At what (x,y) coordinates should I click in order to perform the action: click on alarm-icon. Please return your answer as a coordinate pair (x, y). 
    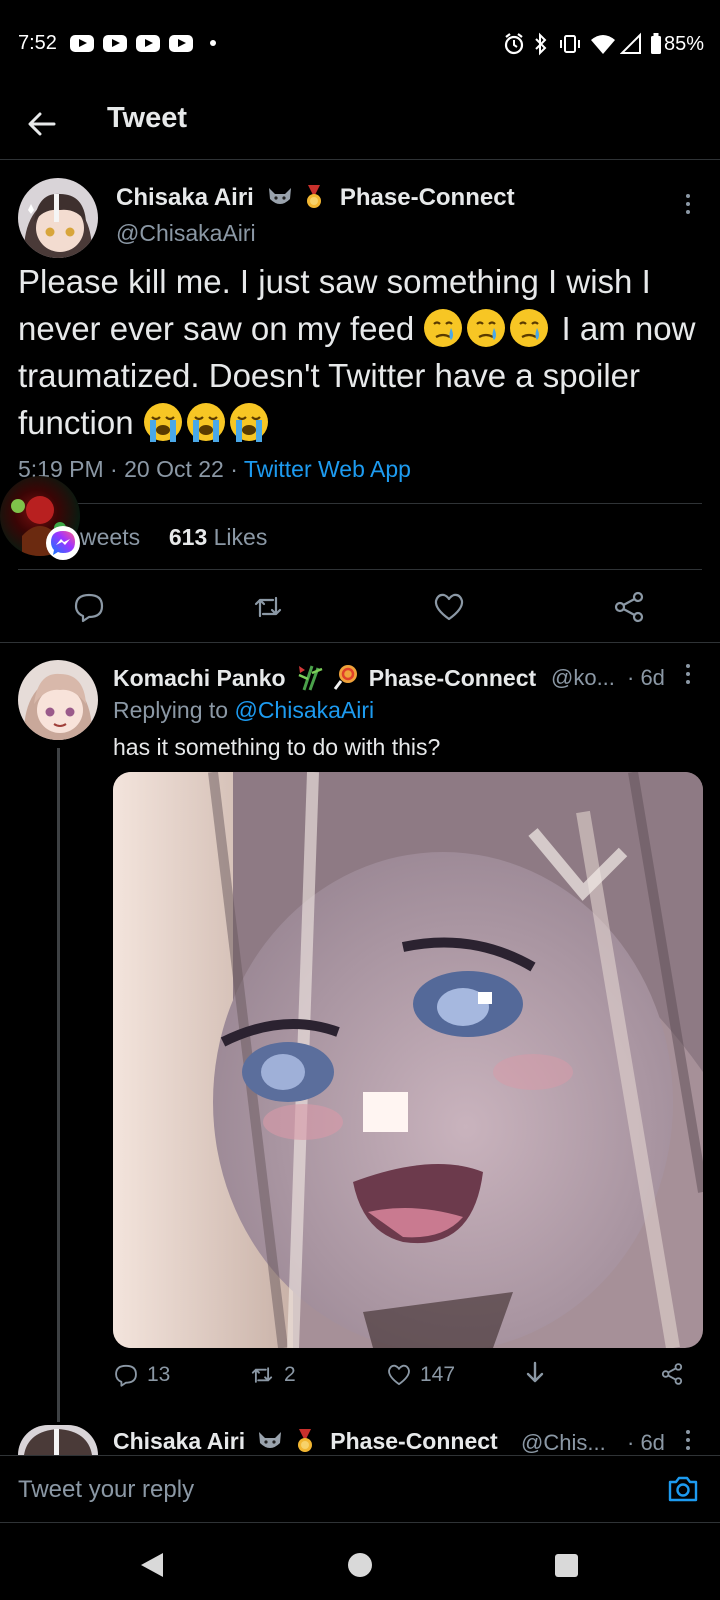
    Looking at the image, I should click on (514, 44).